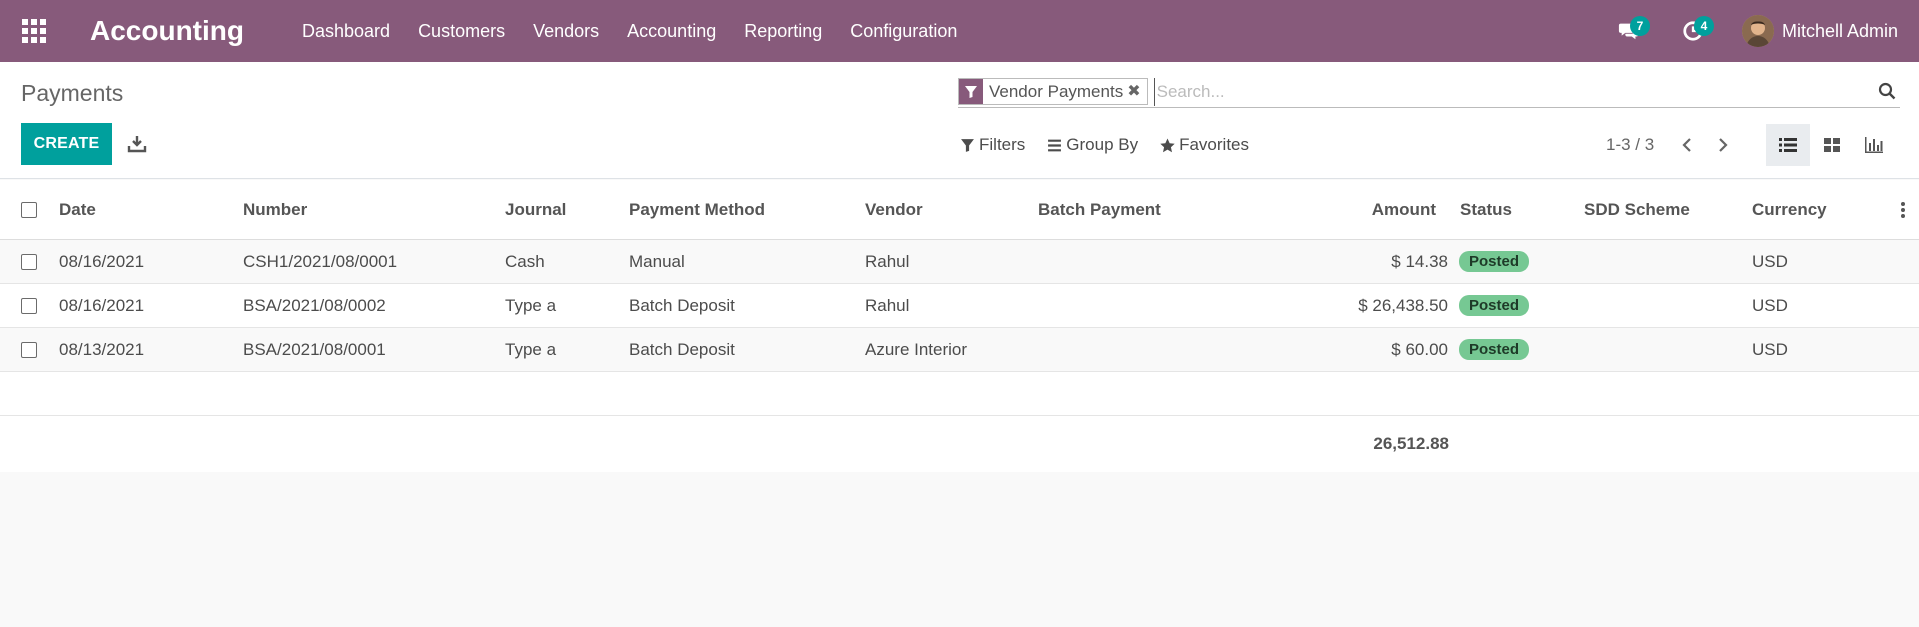 The width and height of the screenshot is (1919, 627). I want to click on menu-item-reporting: Reporting, so click(783, 31).